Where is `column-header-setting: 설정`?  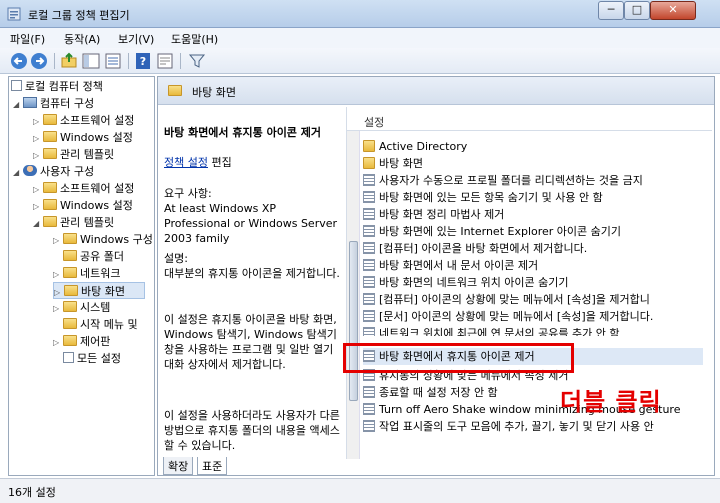
column-header-setting: 설정 is located at coordinates (529, 119).